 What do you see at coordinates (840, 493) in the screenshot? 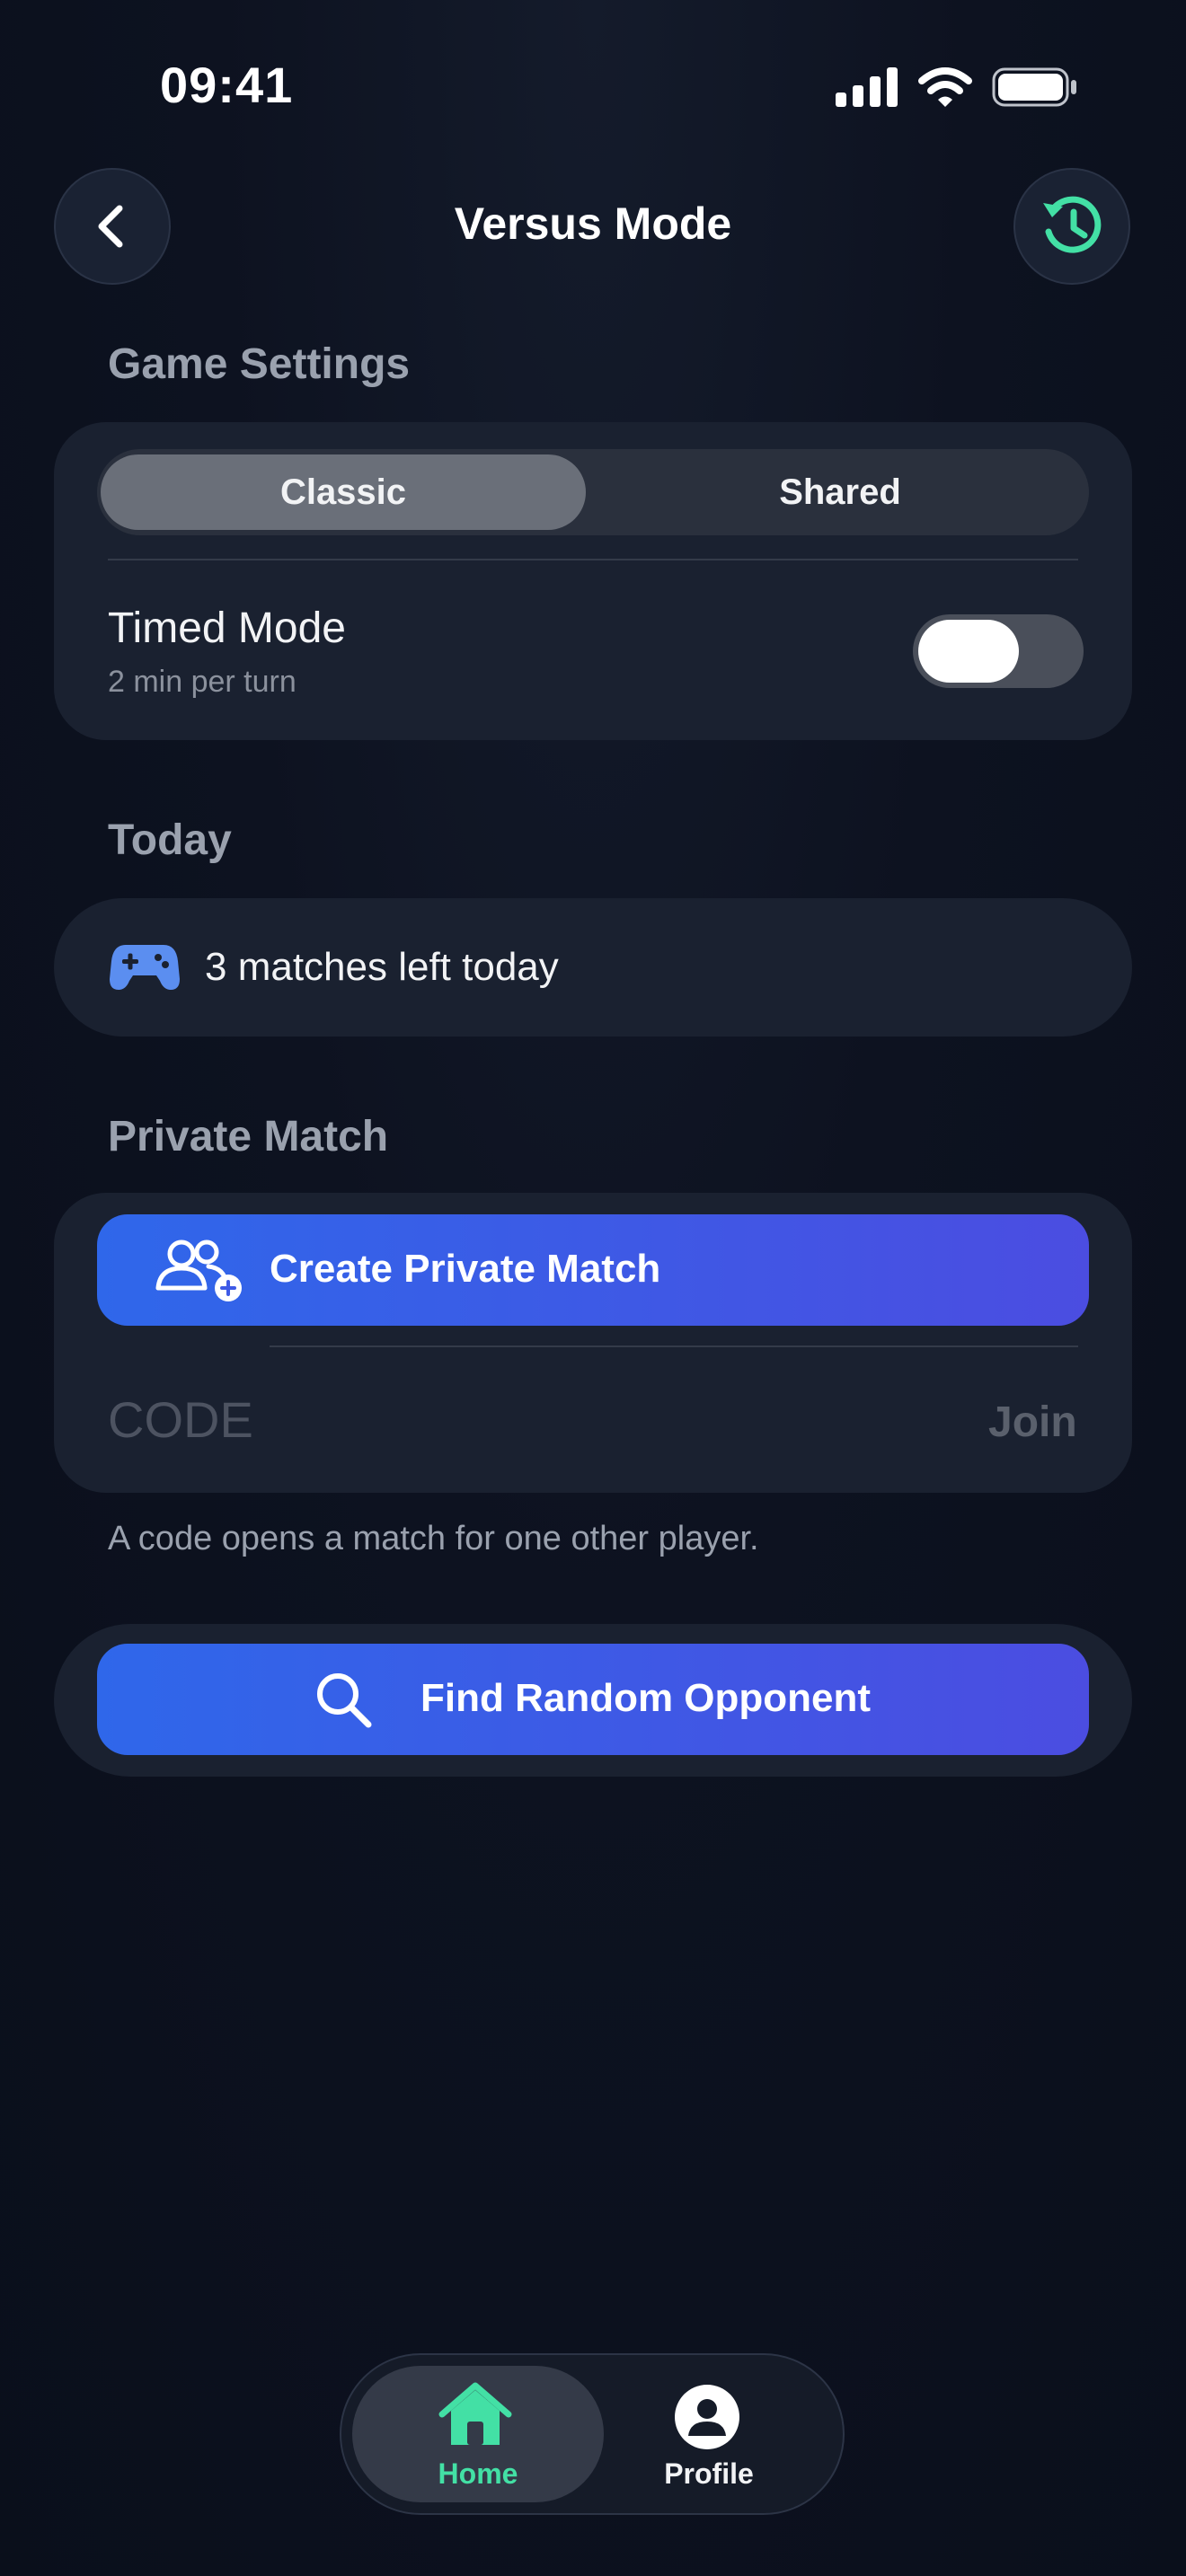
I see `segment-shared: Shared` at bounding box center [840, 493].